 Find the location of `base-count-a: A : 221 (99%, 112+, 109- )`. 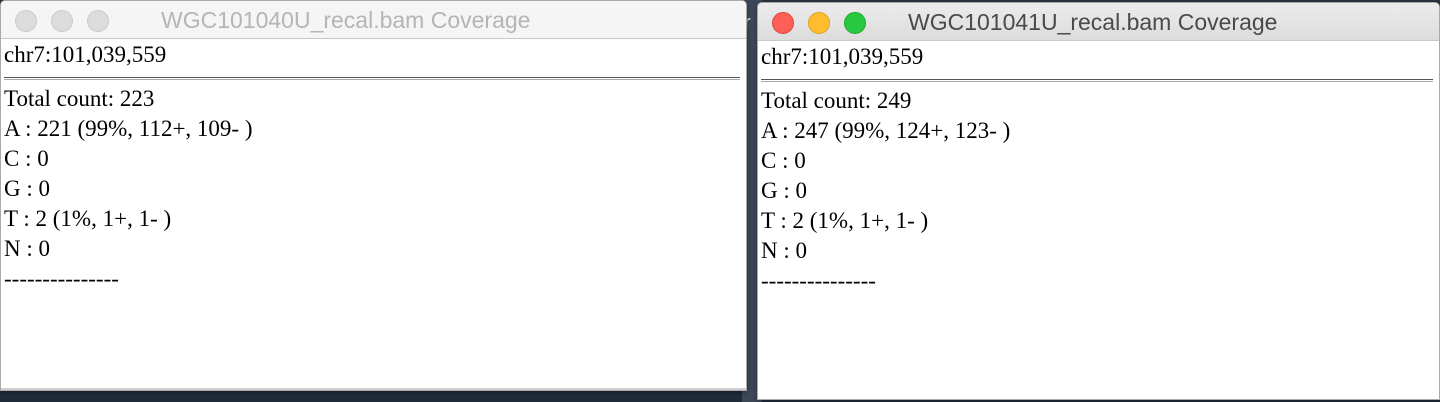

base-count-a: A : 221 (99%, 112+, 109- ) is located at coordinates (128, 128).